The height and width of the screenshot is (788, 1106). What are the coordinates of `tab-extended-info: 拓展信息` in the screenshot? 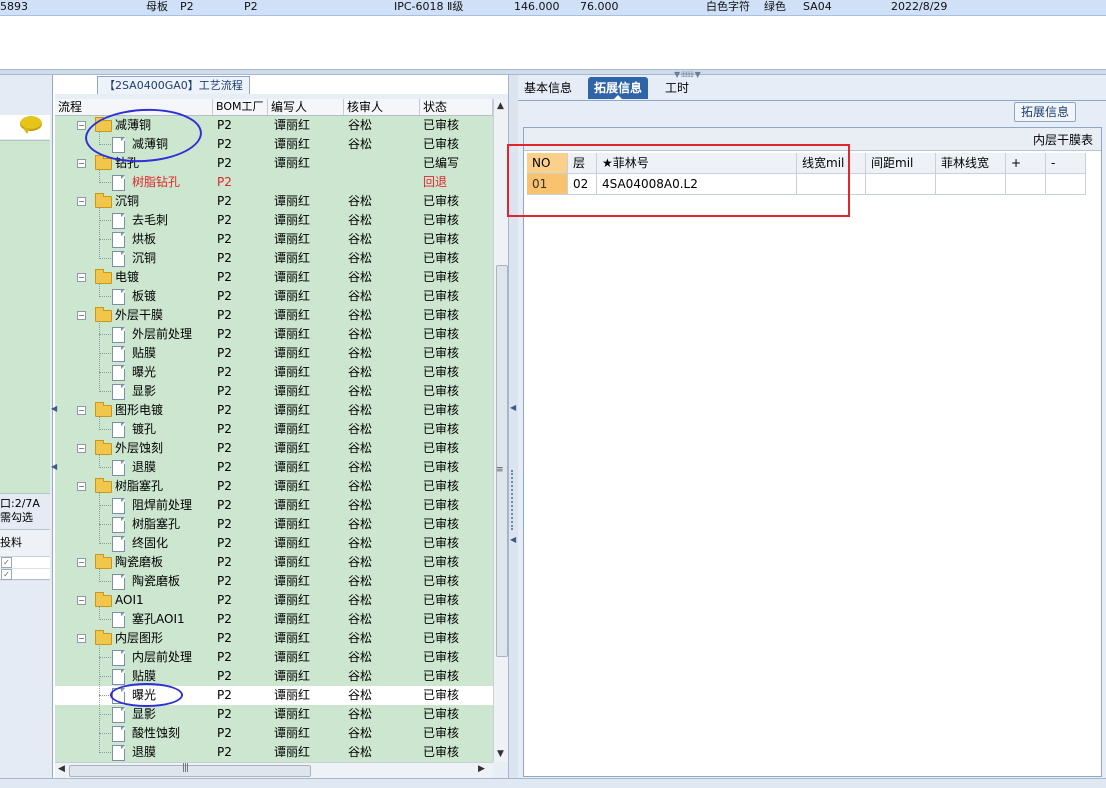 It's located at (618, 88).